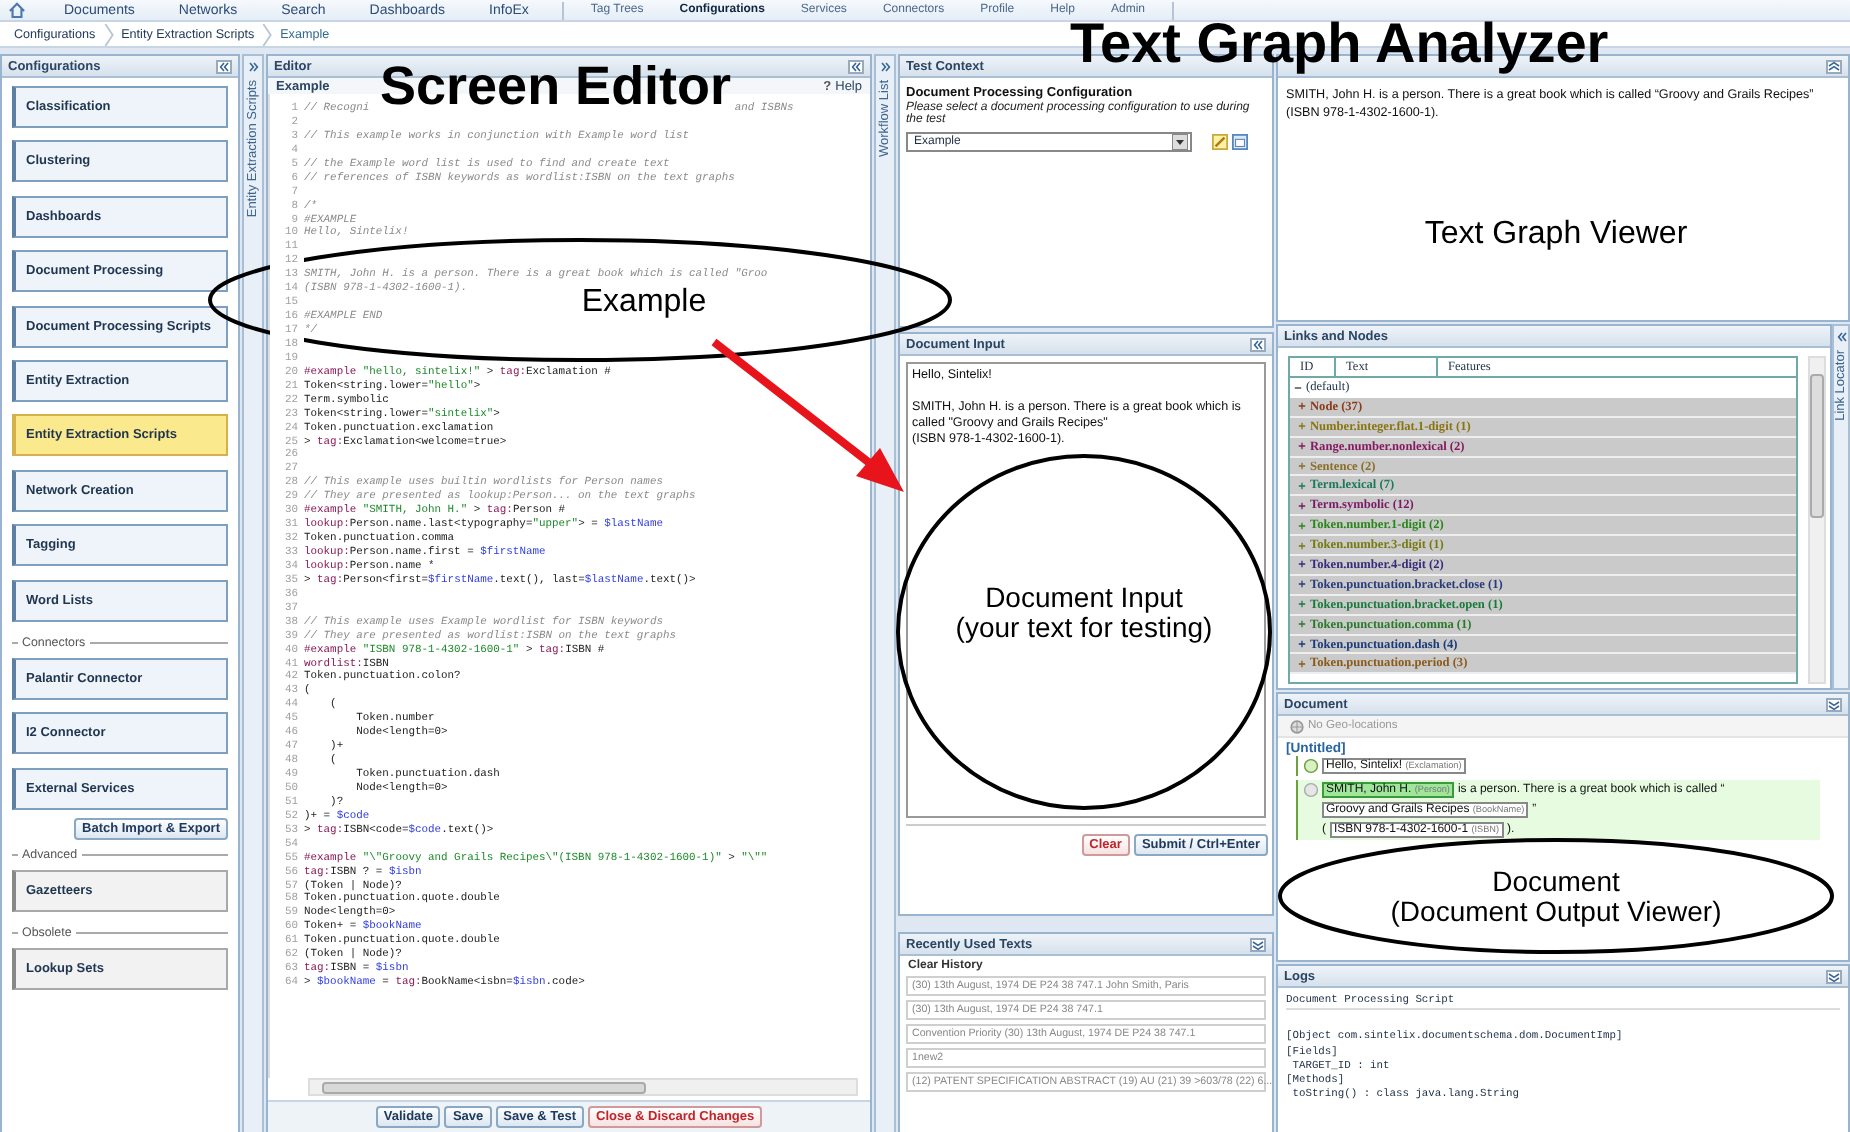  Describe the element at coordinates (1220, 142) in the screenshot. I see `pencil-icon` at that location.